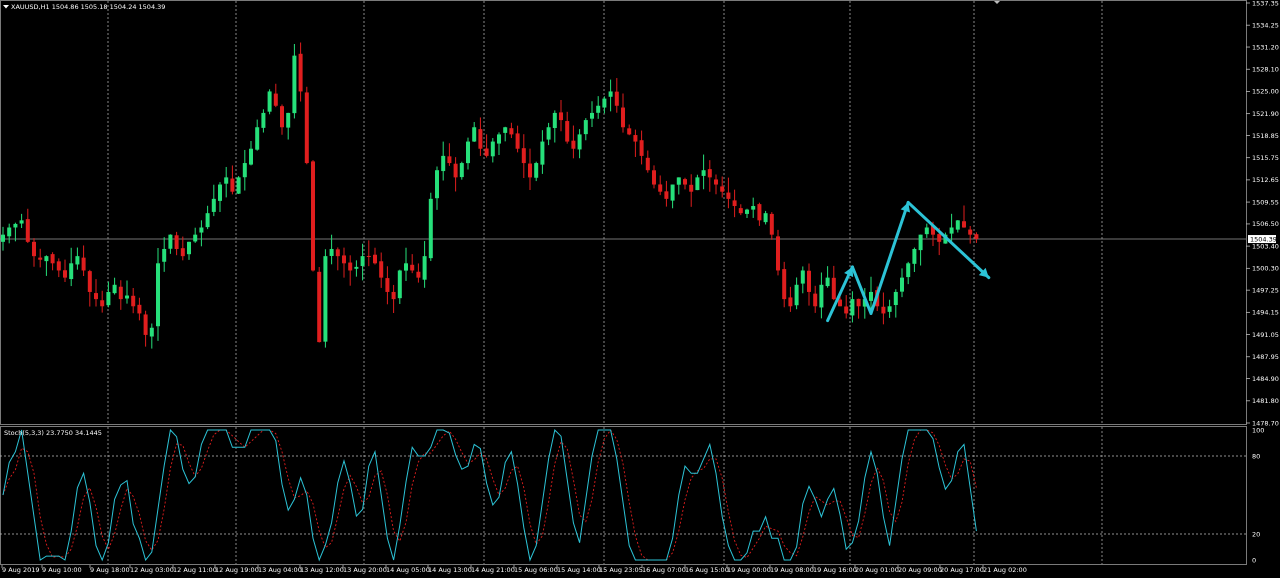  I want to click on time-tick-label: 19 Aug 00:00, so click(749, 570).